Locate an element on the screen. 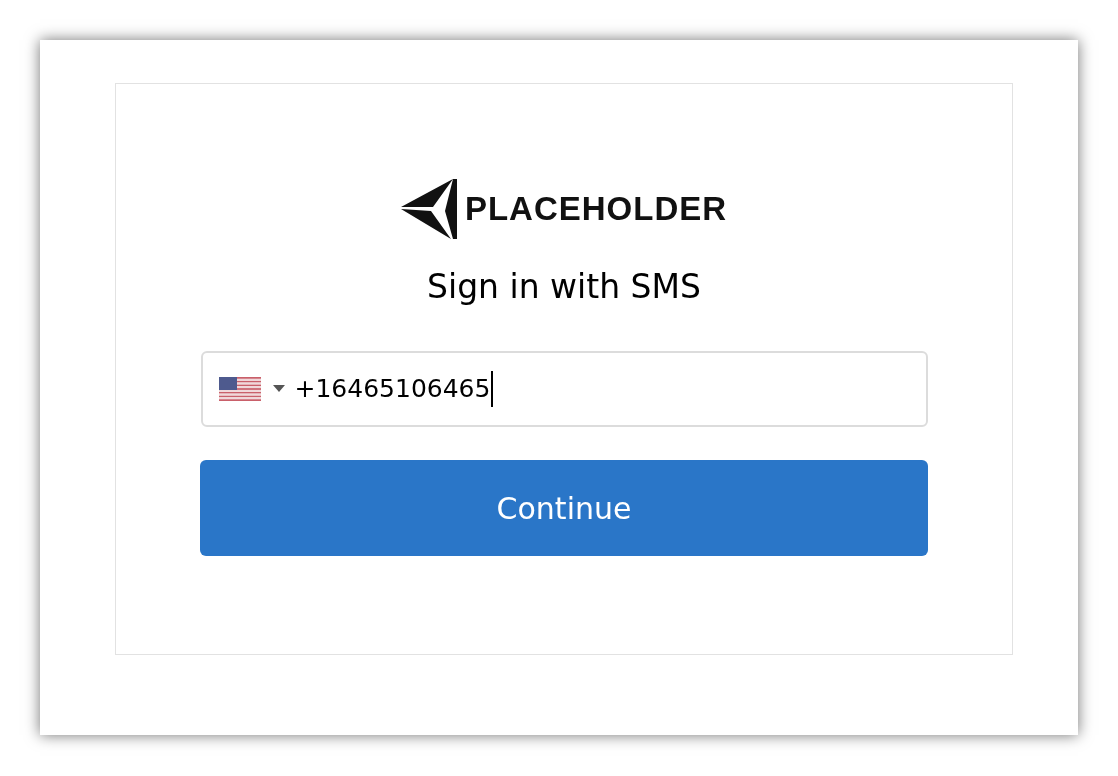 The height and width of the screenshot is (776, 1118). text-cursor is located at coordinates (492, 389).